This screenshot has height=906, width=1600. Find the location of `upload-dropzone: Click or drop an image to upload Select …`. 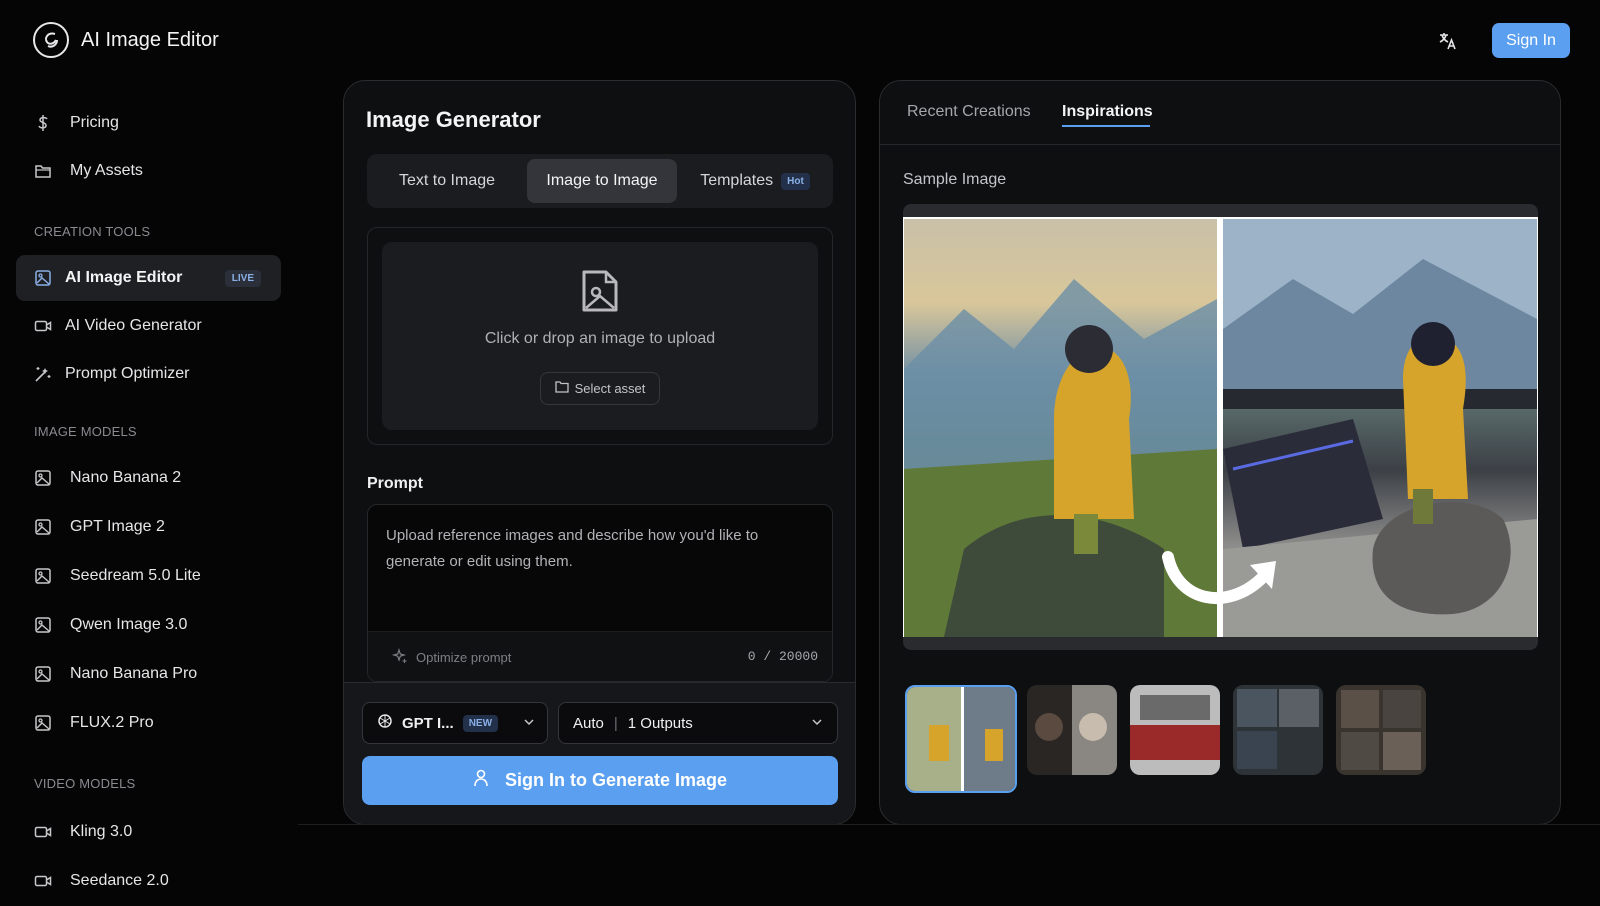

upload-dropzone: Click or drop an image to upload Select … is located at coordinates (600, 336).